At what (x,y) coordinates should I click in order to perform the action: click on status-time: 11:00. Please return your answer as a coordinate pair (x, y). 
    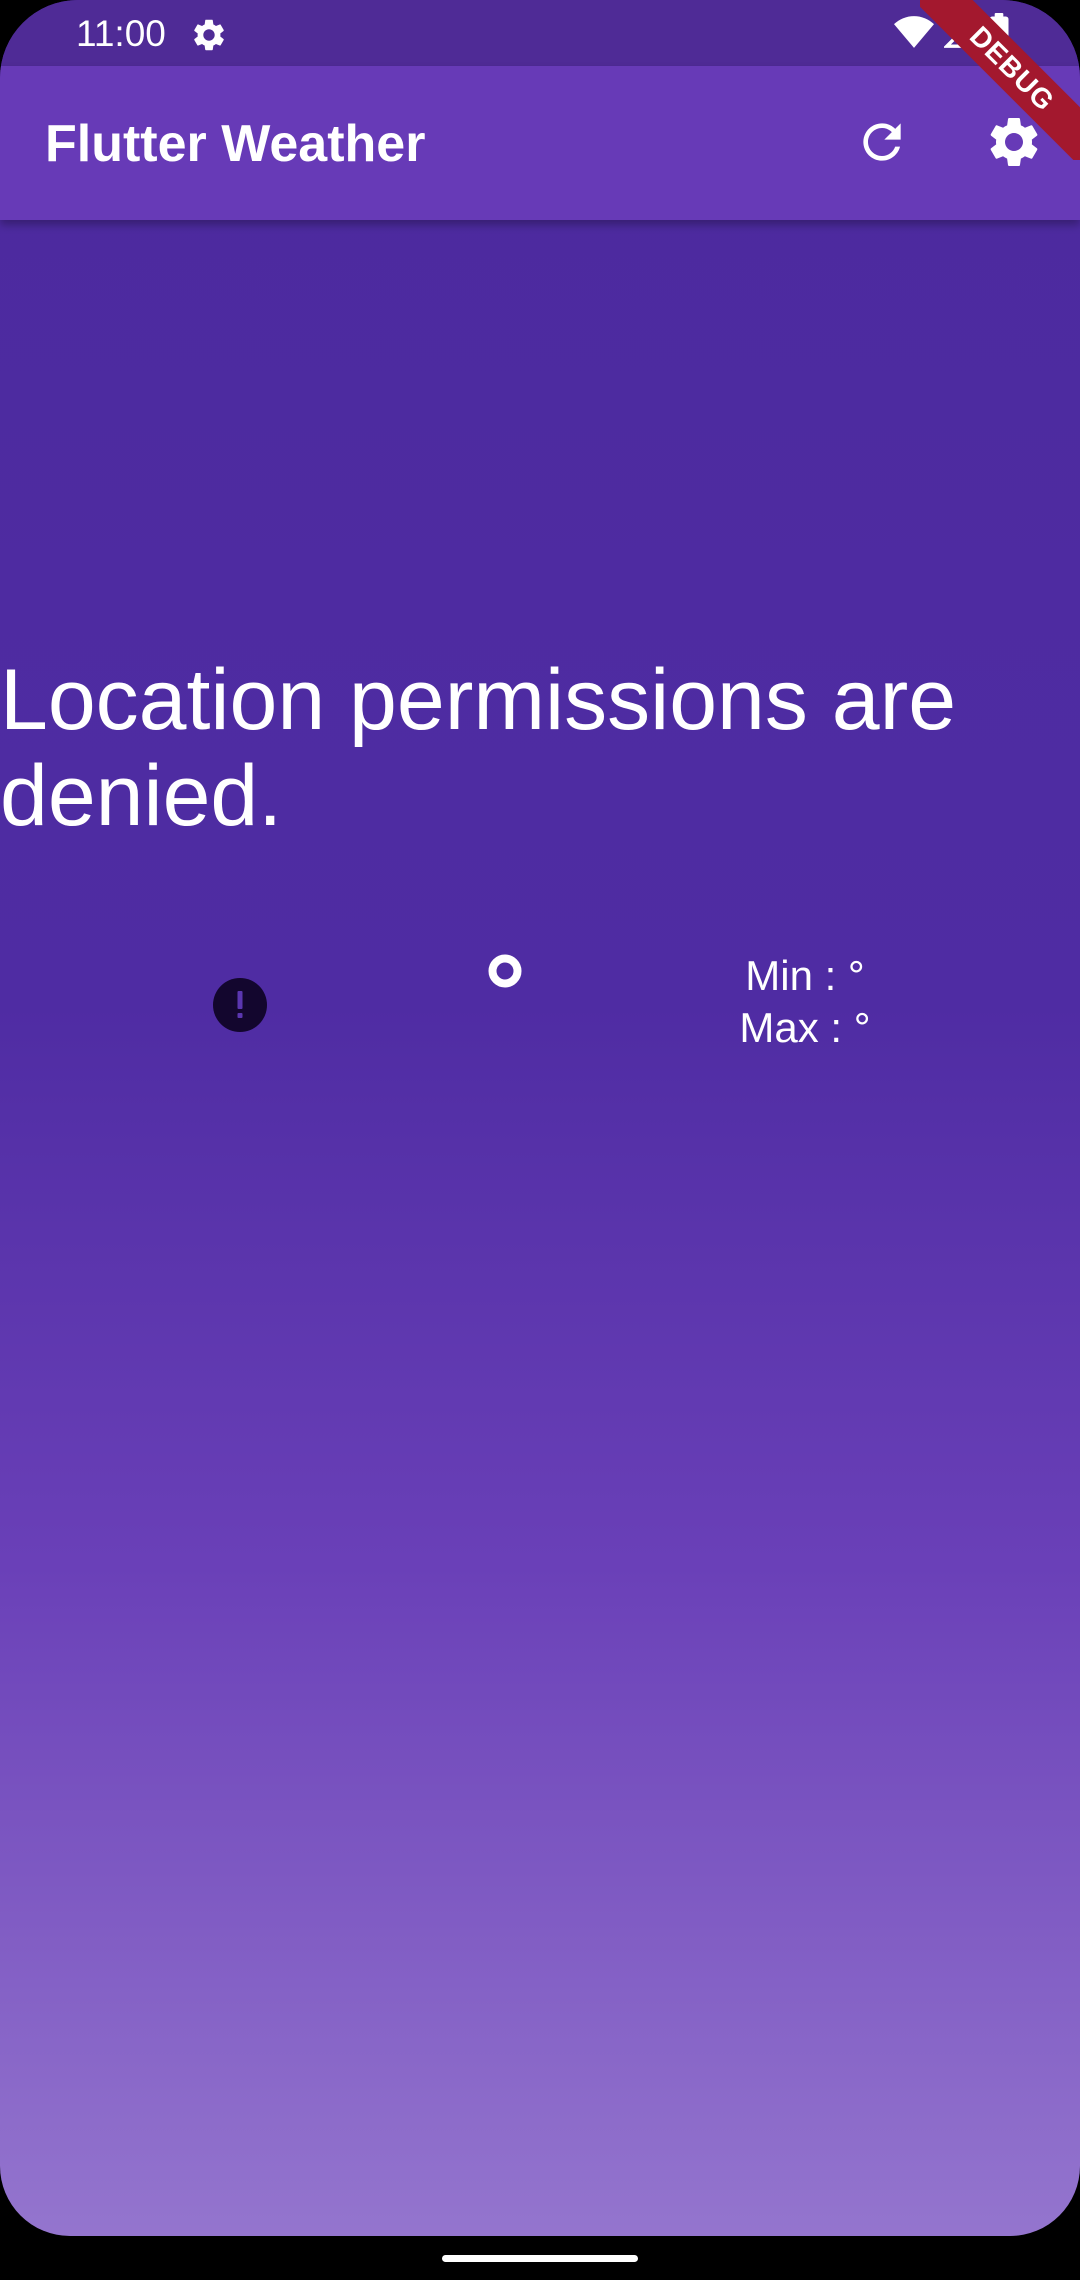
    Looking at the image, I should click on (121, 33).